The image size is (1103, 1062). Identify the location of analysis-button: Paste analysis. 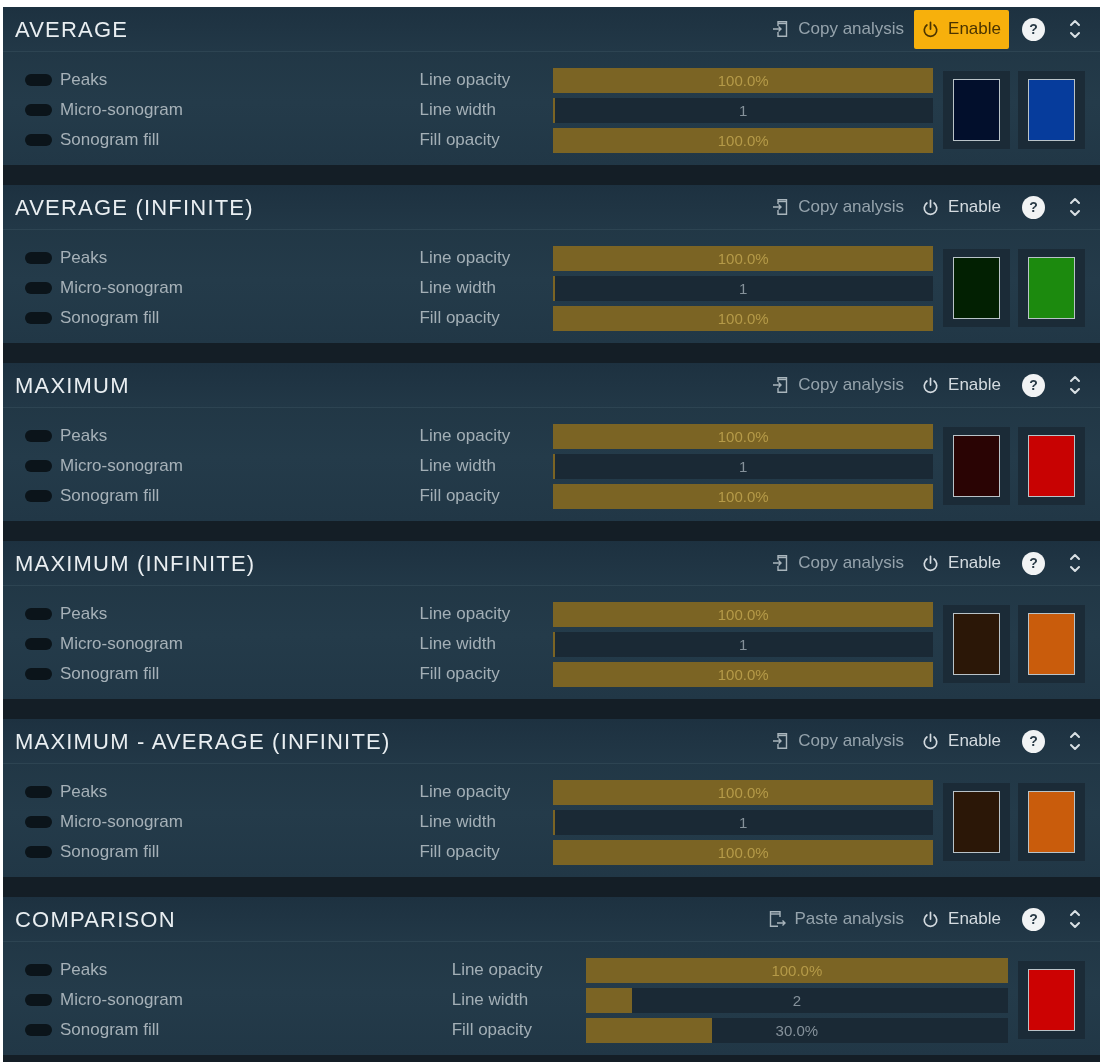
(836, 919).